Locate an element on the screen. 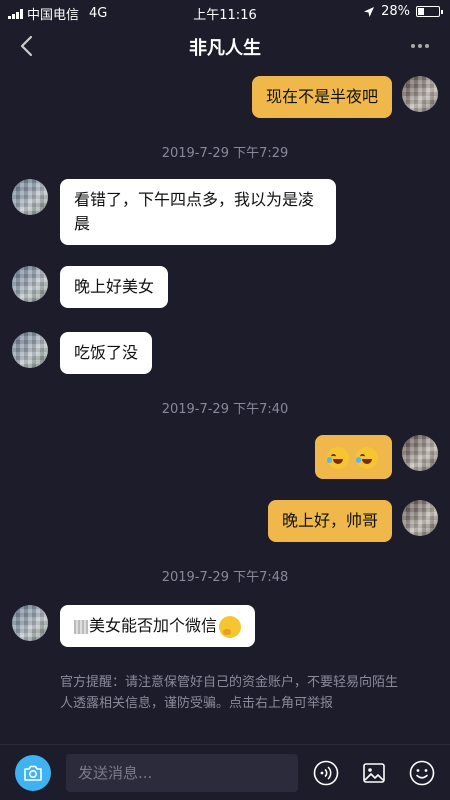  message-text-line: 看错了，下午四点多，我以为是凌 is located at coordinates (194, 199).